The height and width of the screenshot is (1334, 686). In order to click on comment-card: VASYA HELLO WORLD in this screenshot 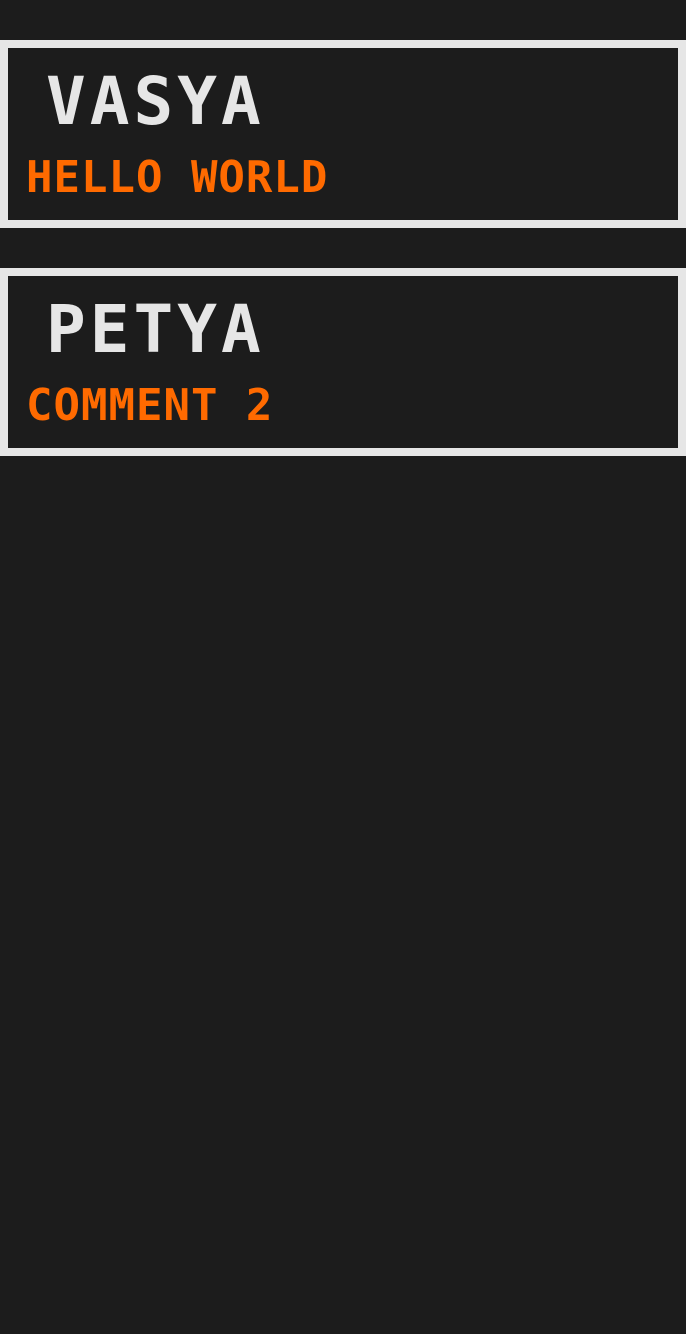, I will do `click(343, 134)`.